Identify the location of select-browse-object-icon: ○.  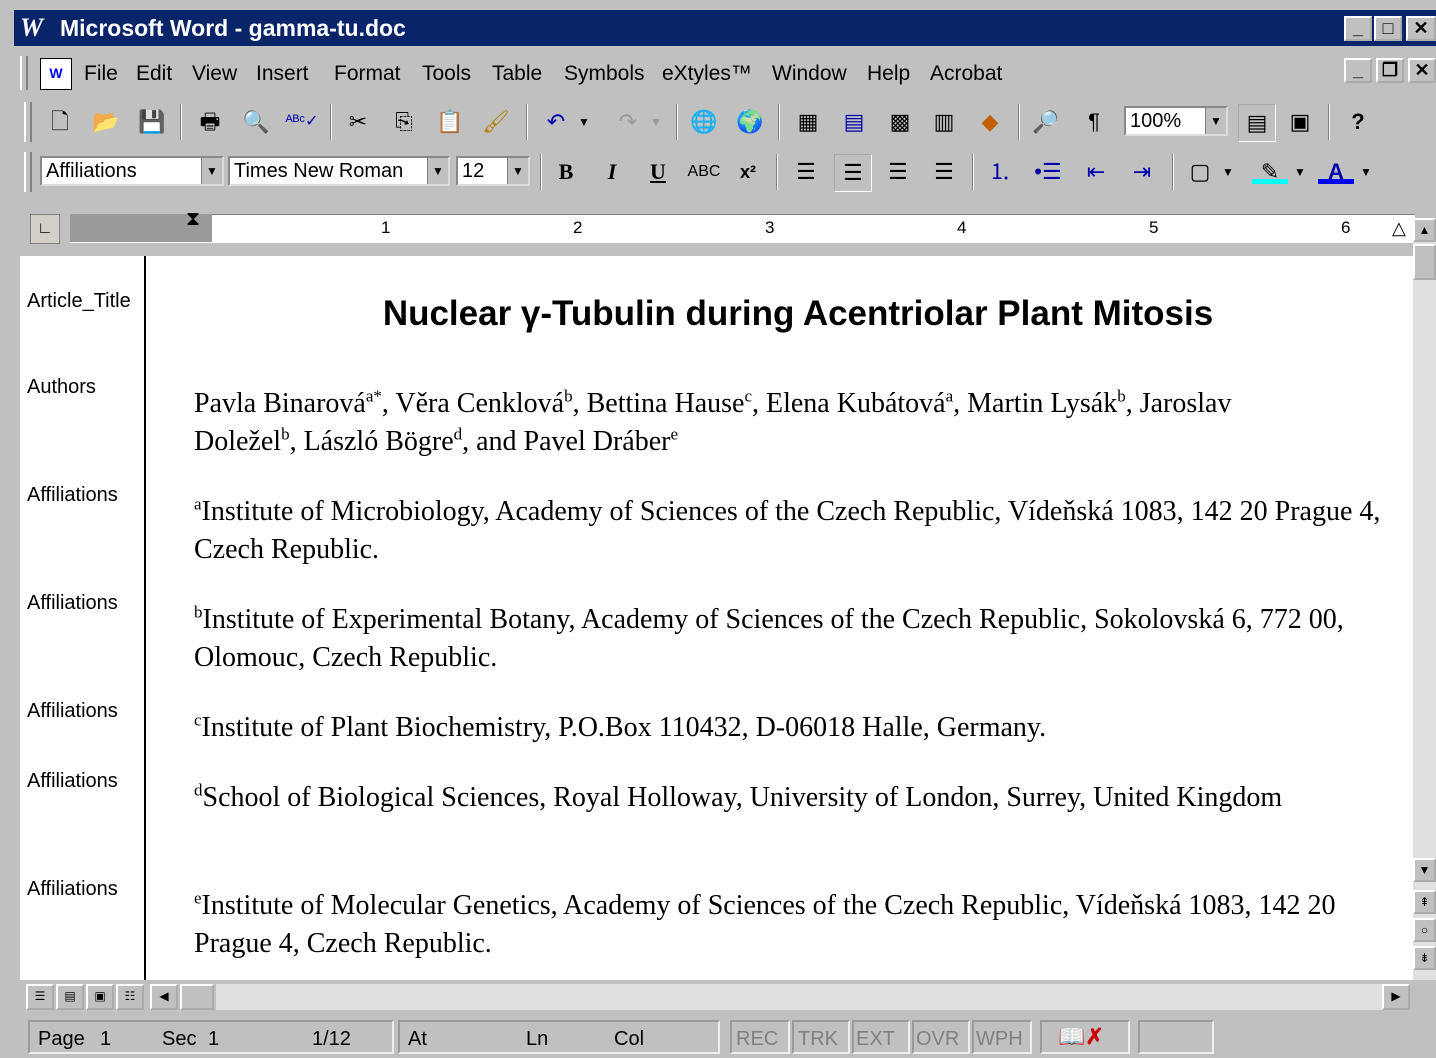
(1424, 930).